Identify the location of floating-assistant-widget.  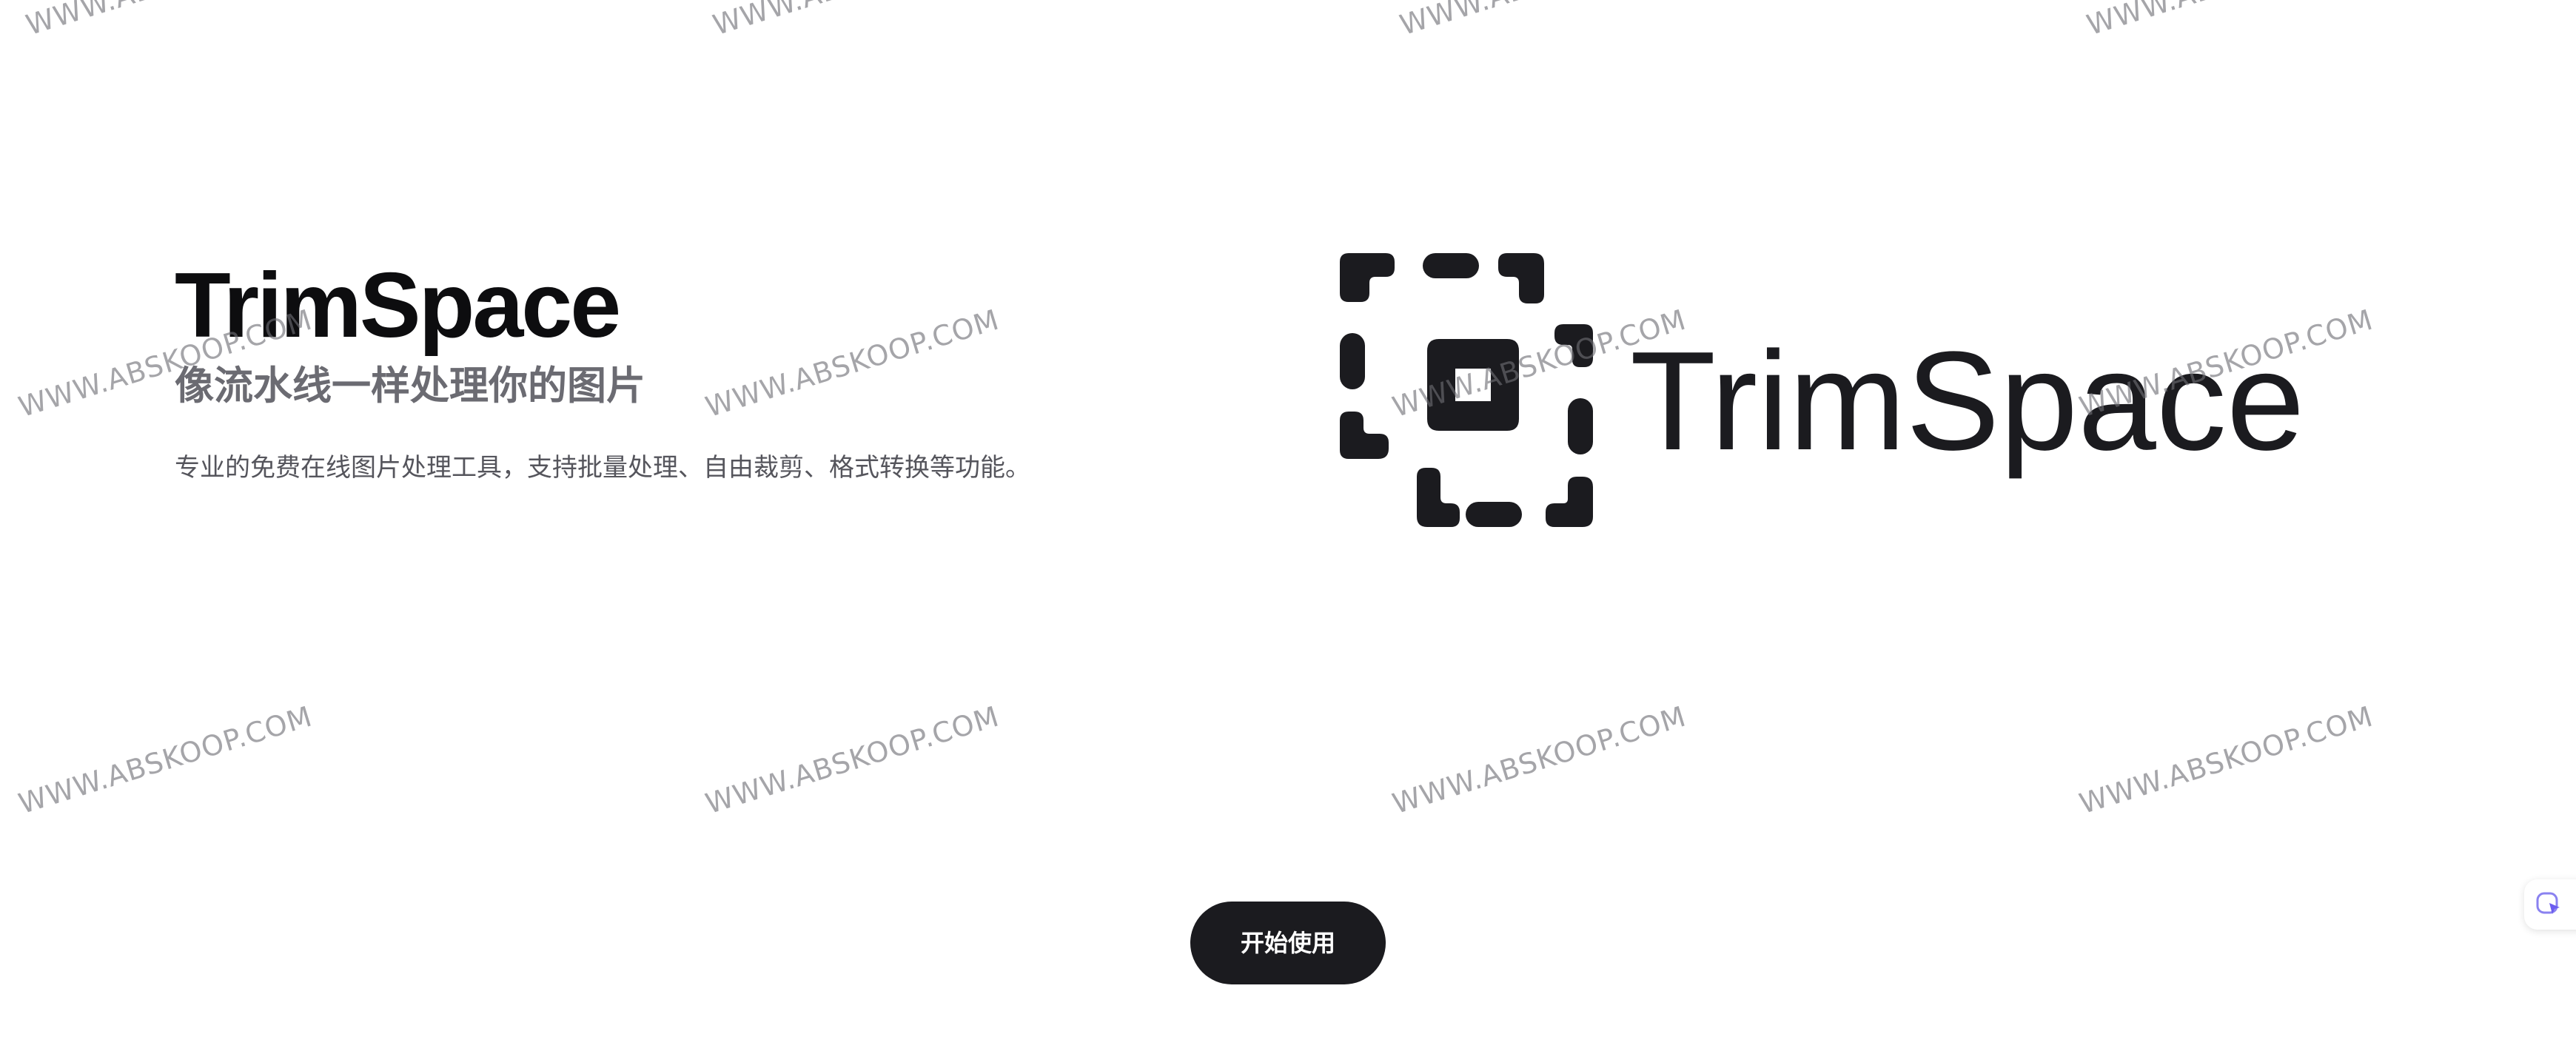
(2550, 904).